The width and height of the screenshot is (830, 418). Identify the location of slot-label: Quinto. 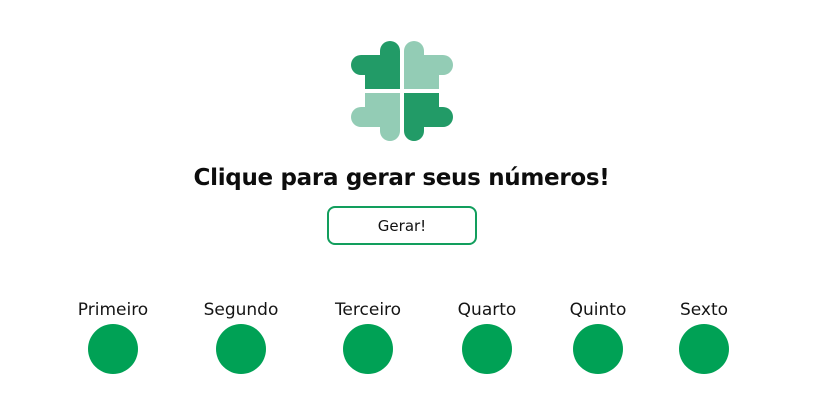
(598, 310).